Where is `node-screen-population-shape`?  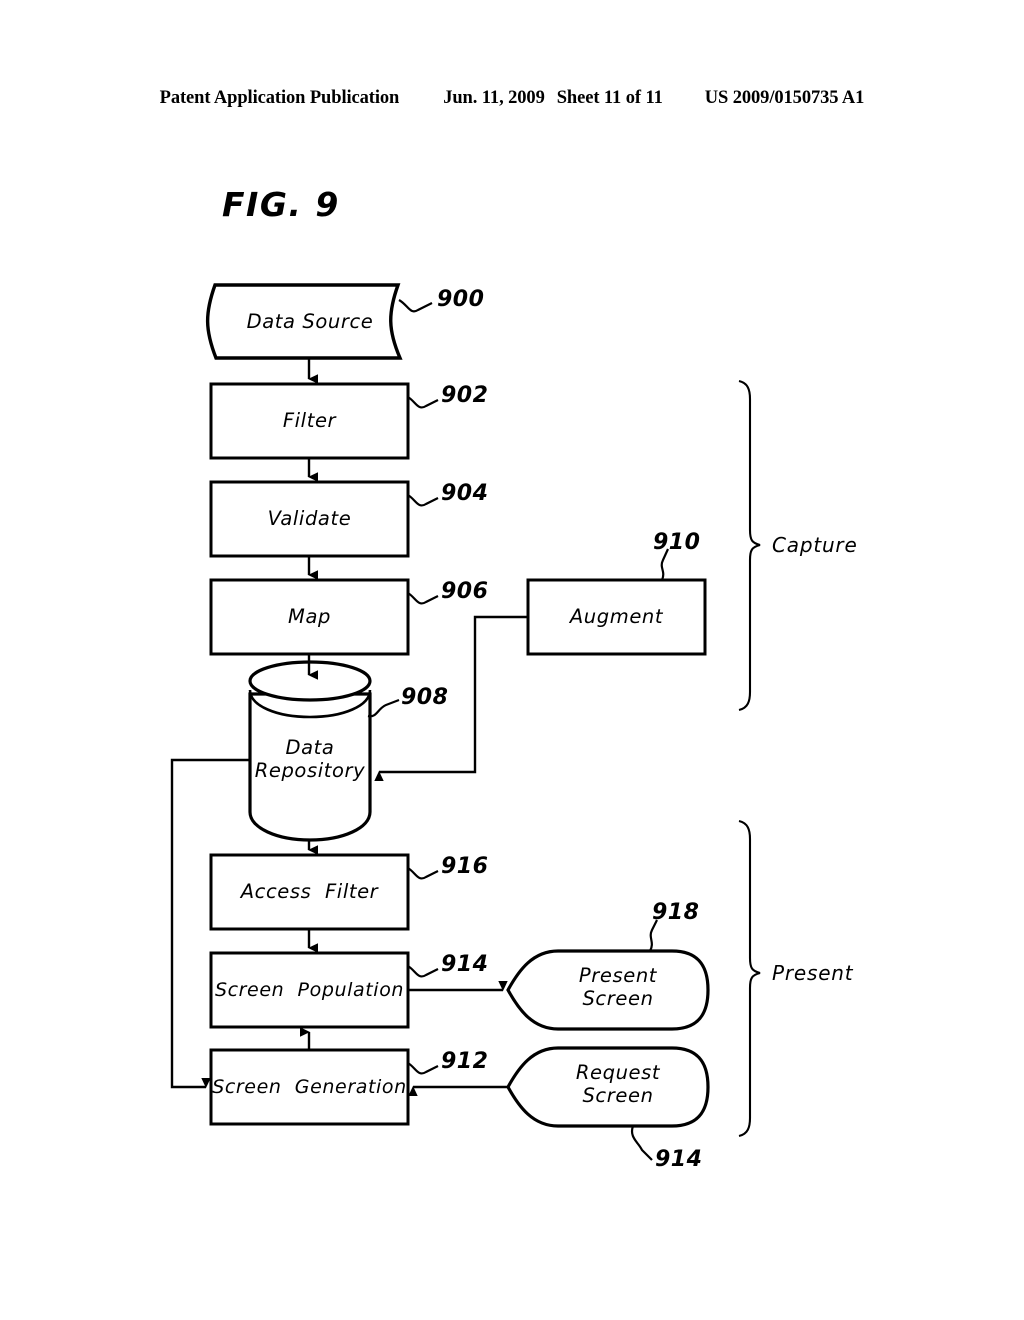 node-screen-population-shape is located at coordinates (309, 990).